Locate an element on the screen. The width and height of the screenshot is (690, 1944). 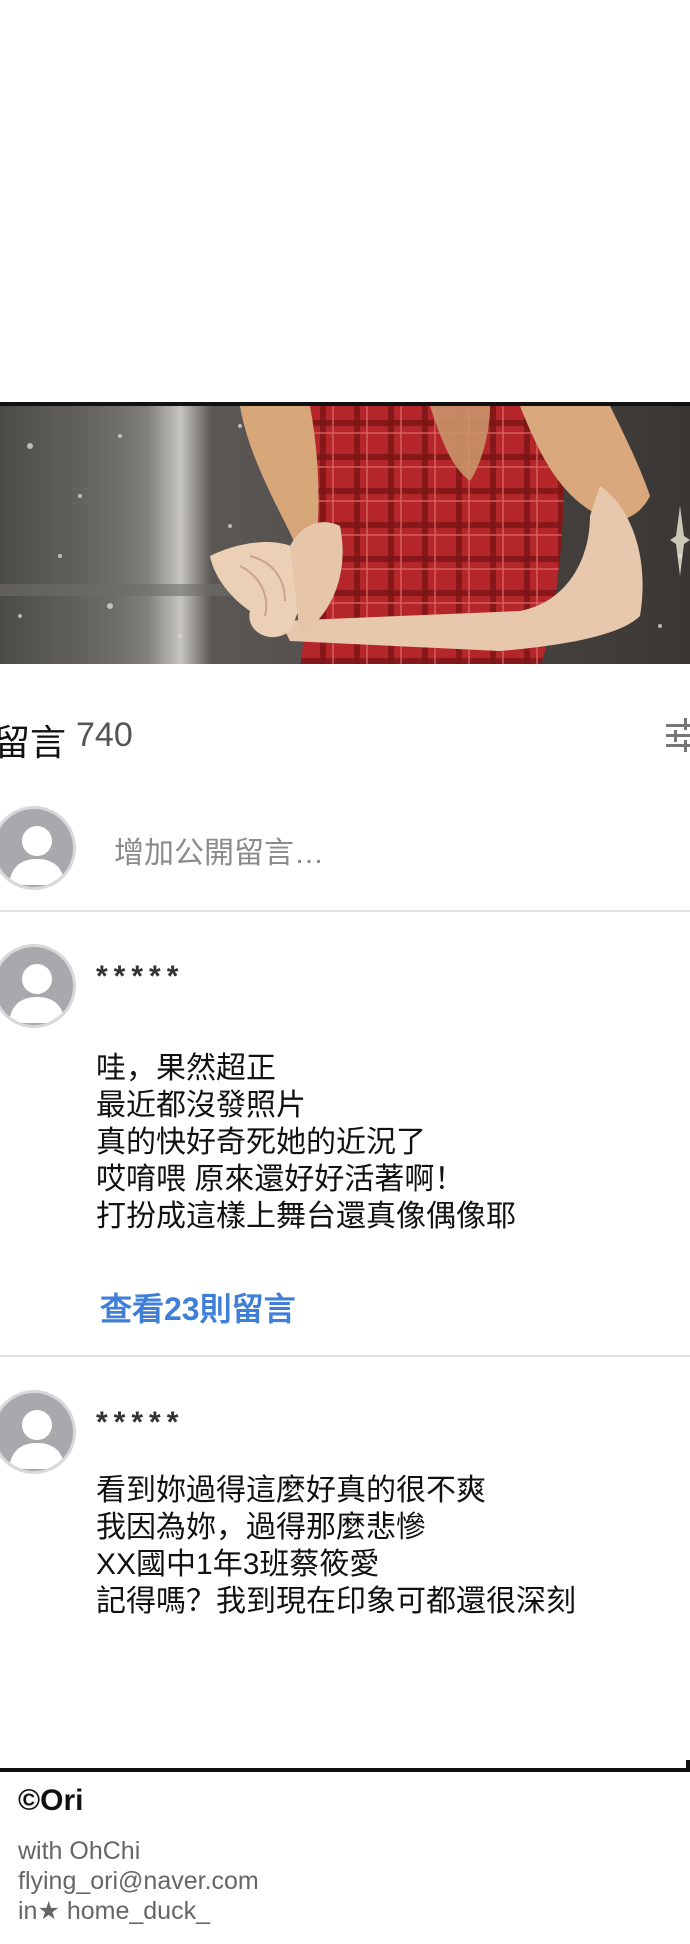
comment-line: 打扮成這樣上舞台還真像偶像耶 is located at coordinates (306, 1216).